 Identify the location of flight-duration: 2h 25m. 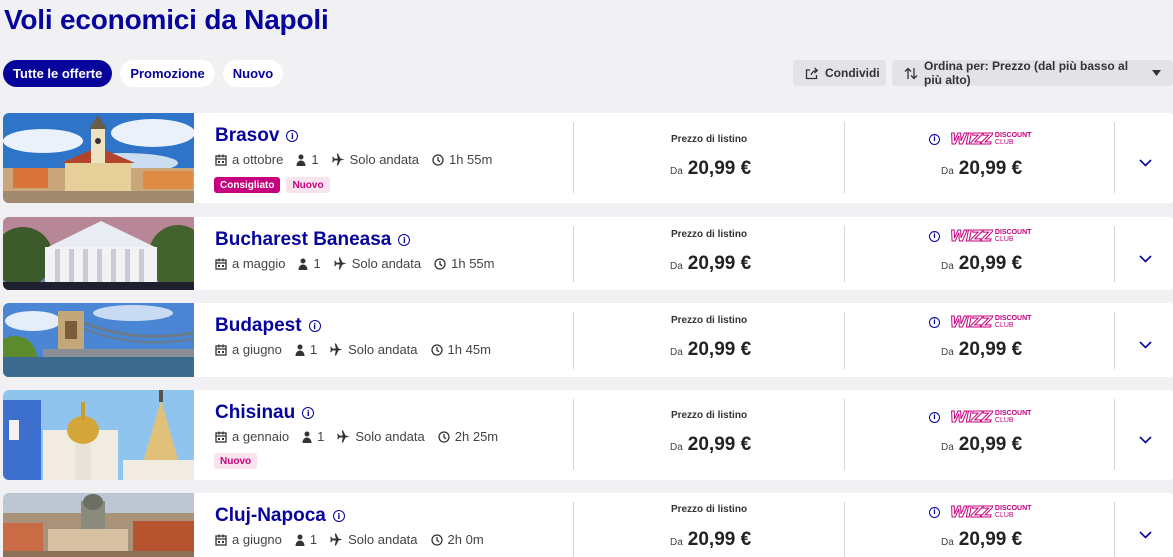
(476, 436).